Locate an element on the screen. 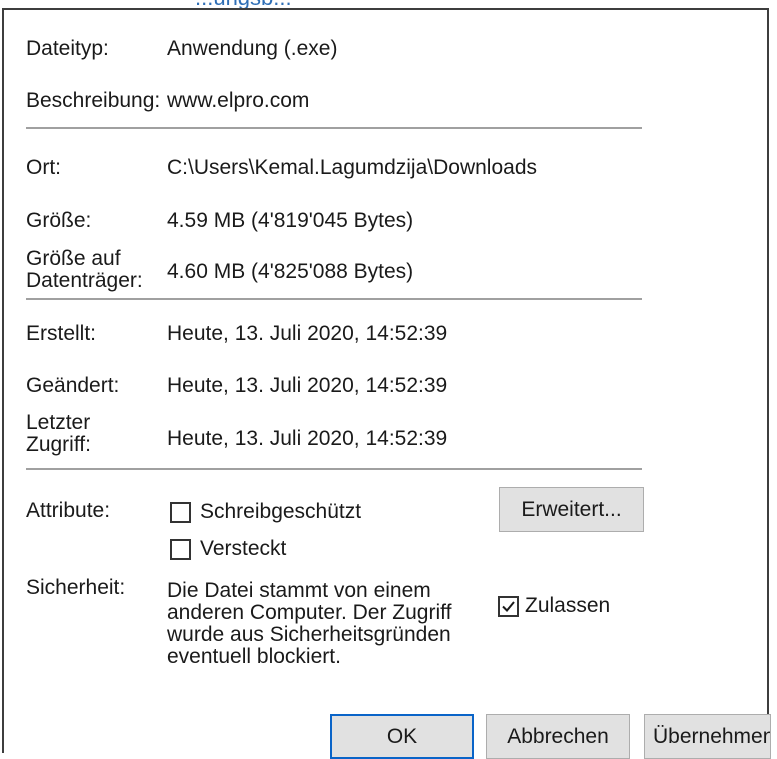 The image size is (777, 759). accessed-value: Heute, 13. Juli 2020, 14:52:39 is located at coordinates (307, 438).